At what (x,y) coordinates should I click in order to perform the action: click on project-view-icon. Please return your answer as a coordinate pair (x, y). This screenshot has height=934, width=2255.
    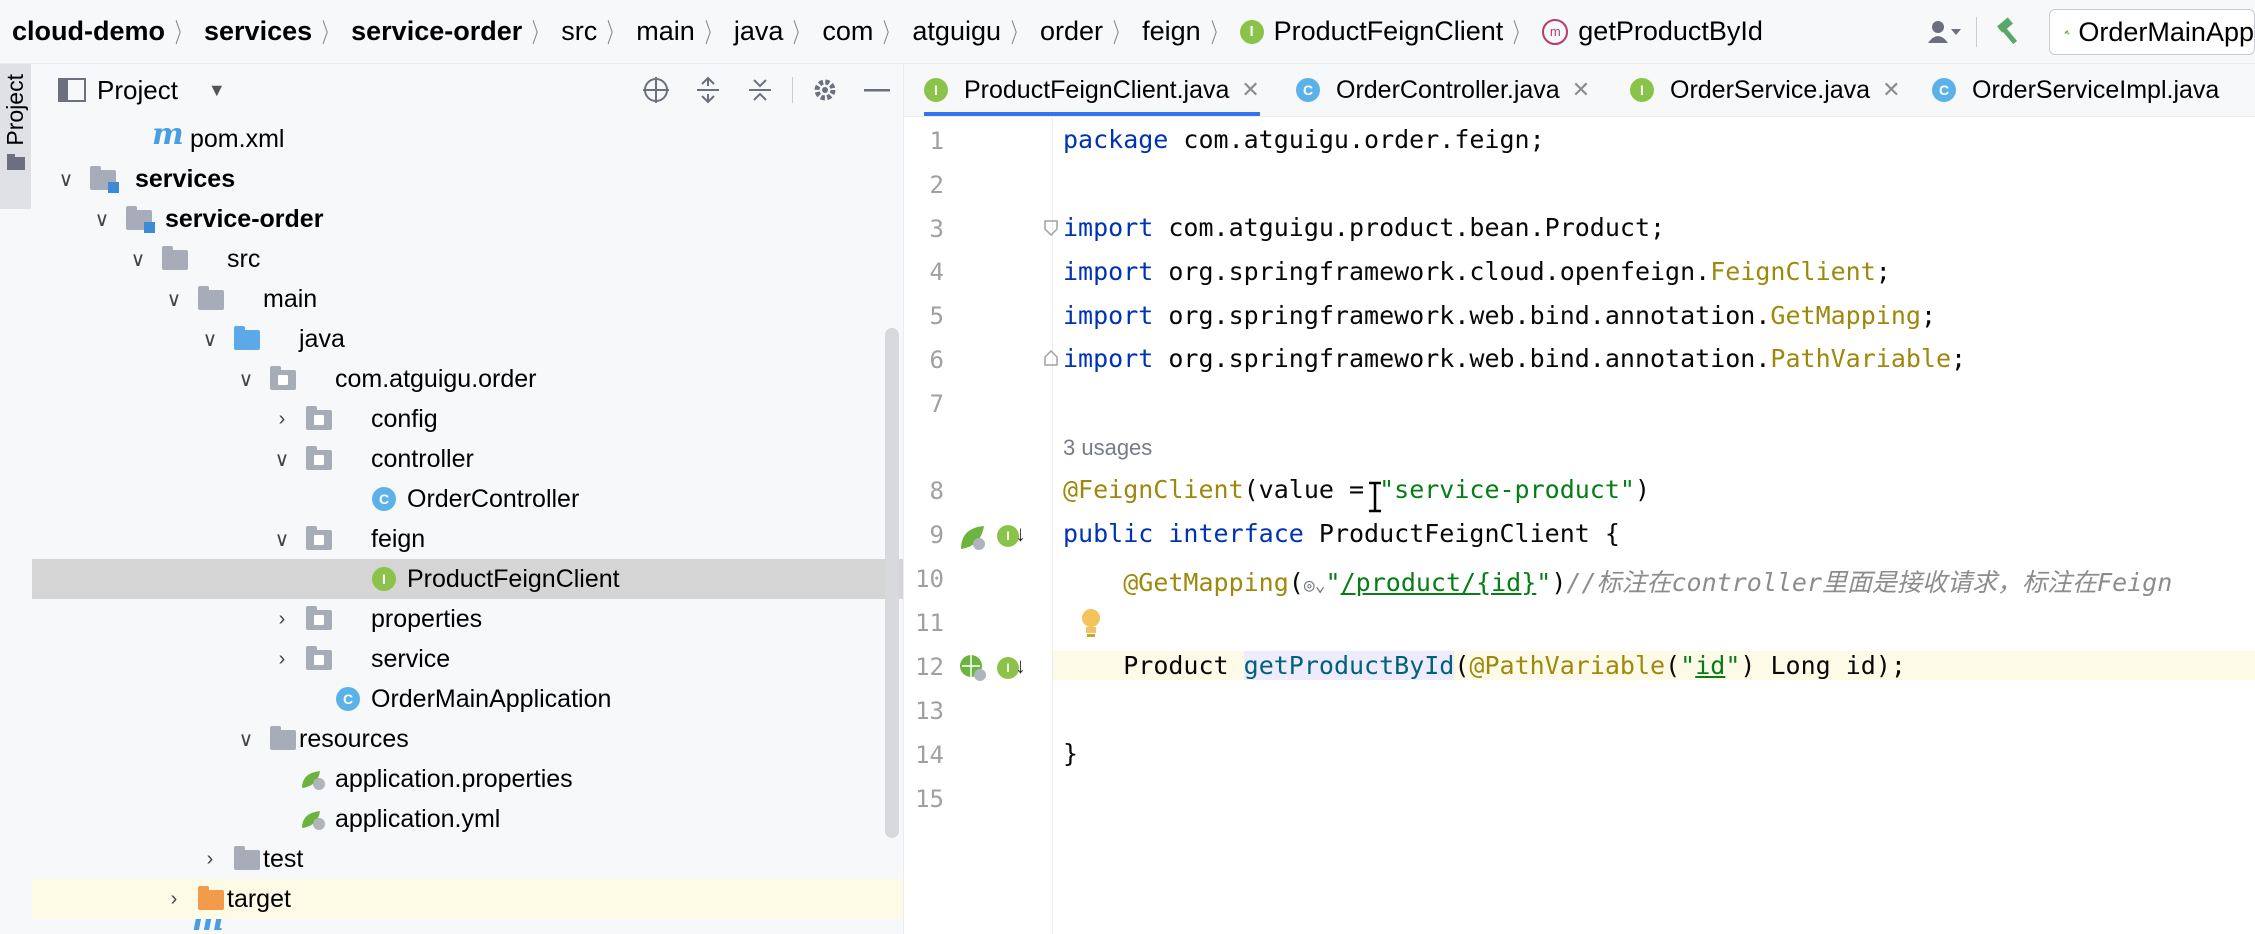
    Looking at the image, I should click on (72, 90).